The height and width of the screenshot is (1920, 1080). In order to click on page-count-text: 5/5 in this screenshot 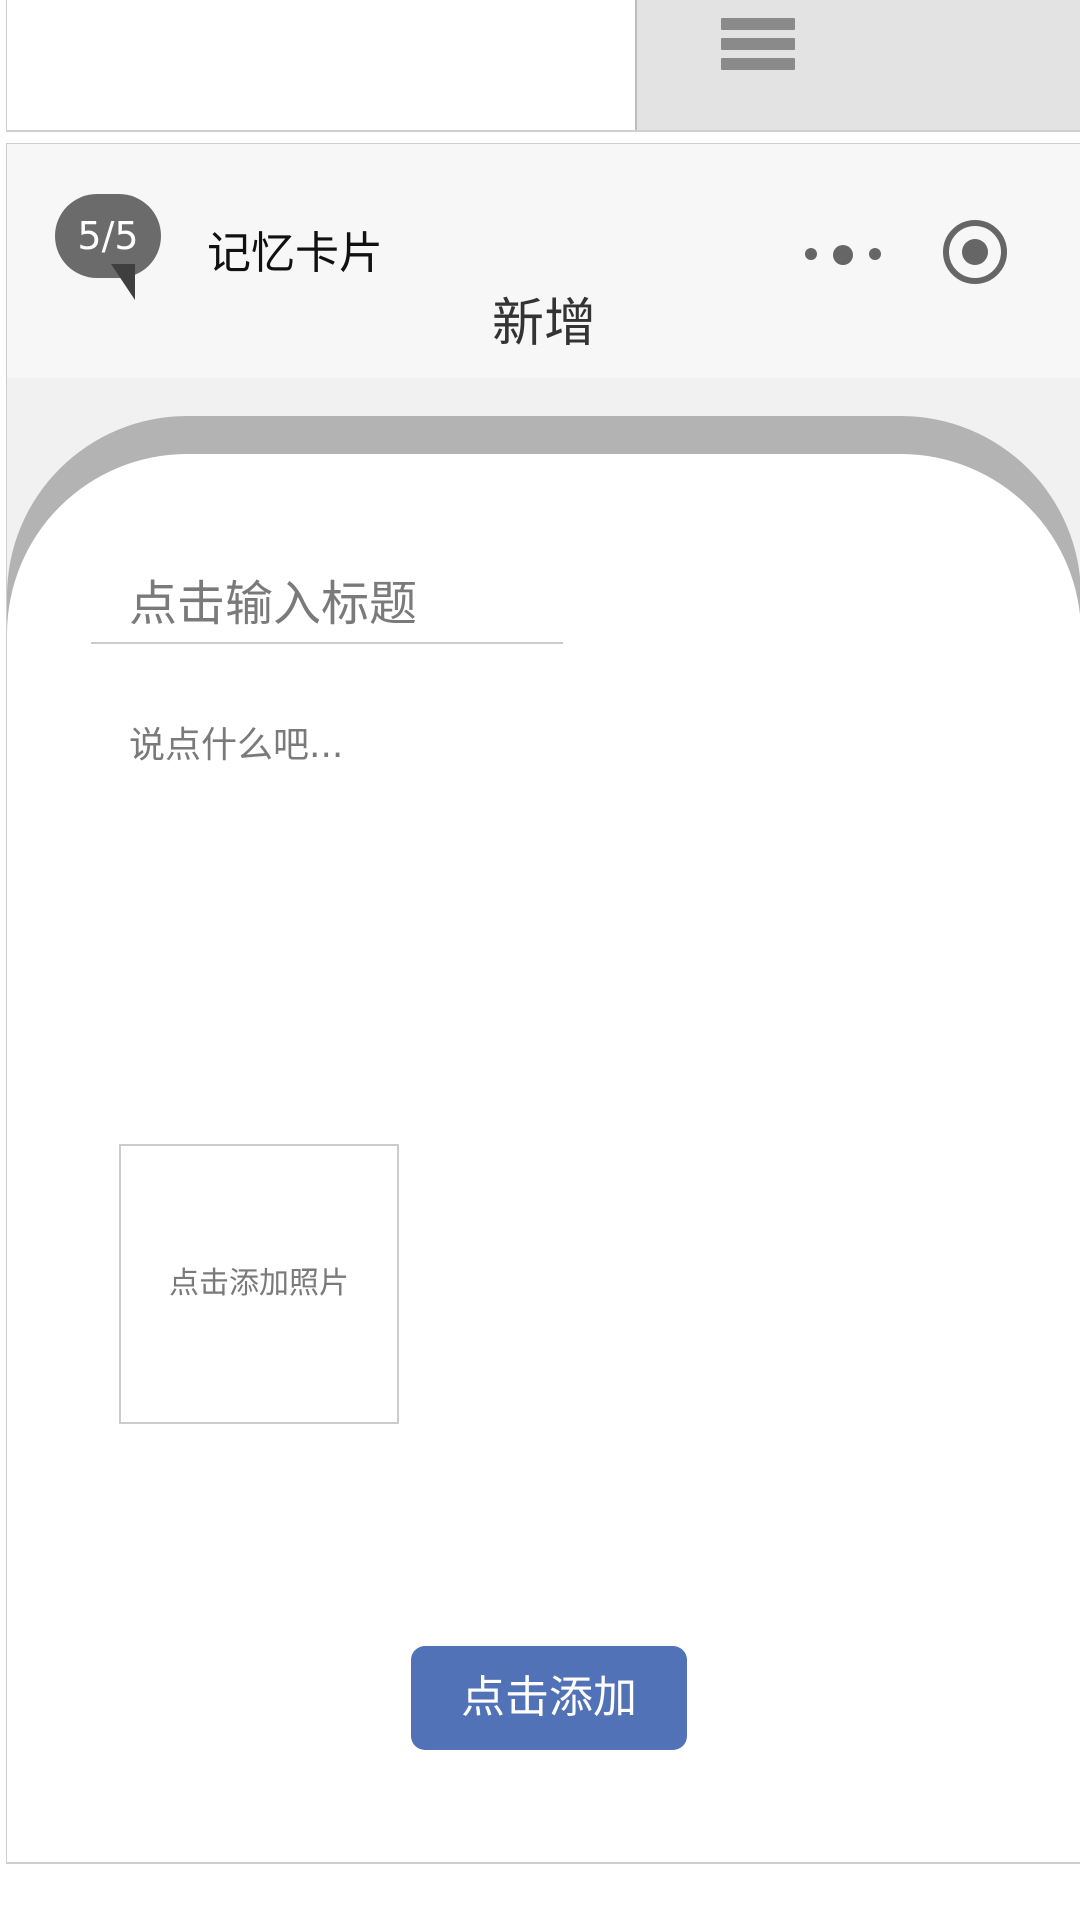, I will do `click(108, 236)`.